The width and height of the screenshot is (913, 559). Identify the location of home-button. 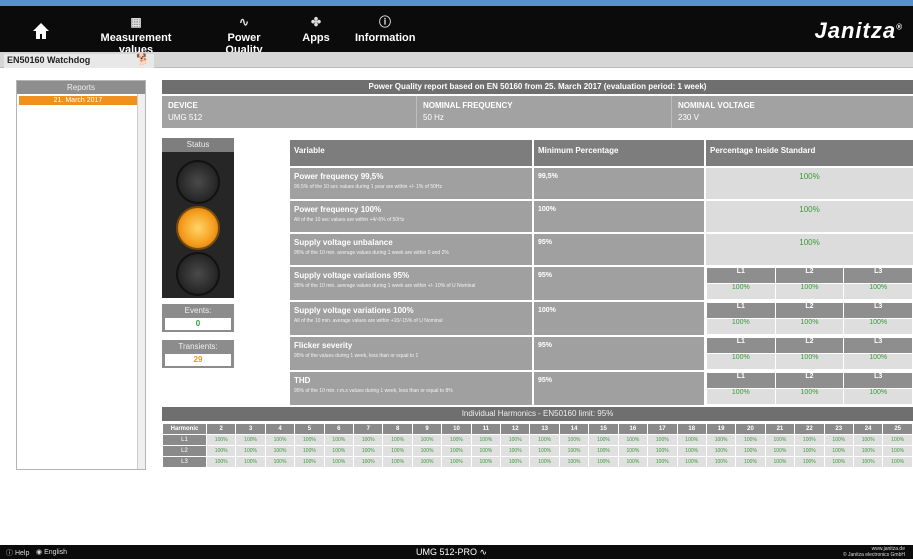
(41, 31).